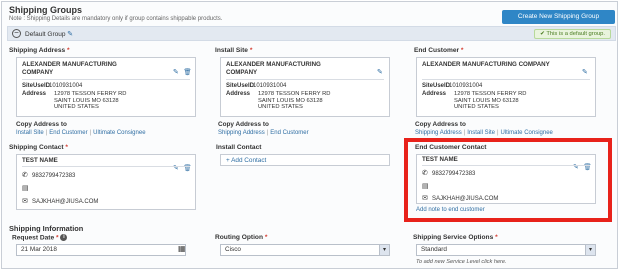 This screenshot has height=270, width=619. I want to click on request-date-label: Request Date * i, so click(40, 237).